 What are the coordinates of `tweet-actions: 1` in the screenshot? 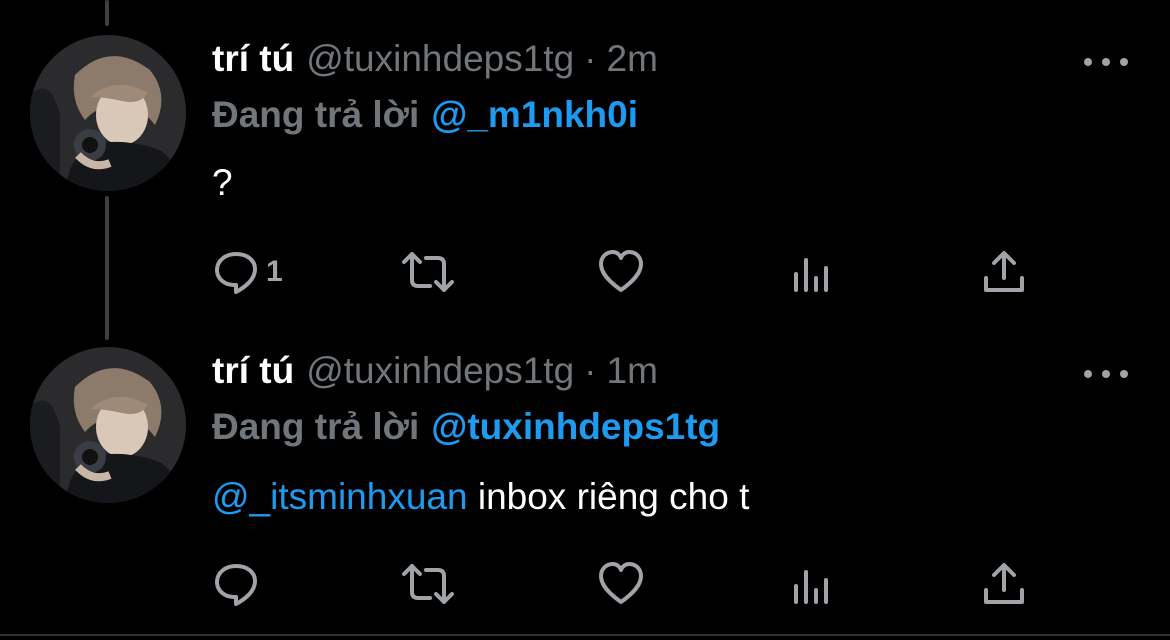 It's located at (632, 272).